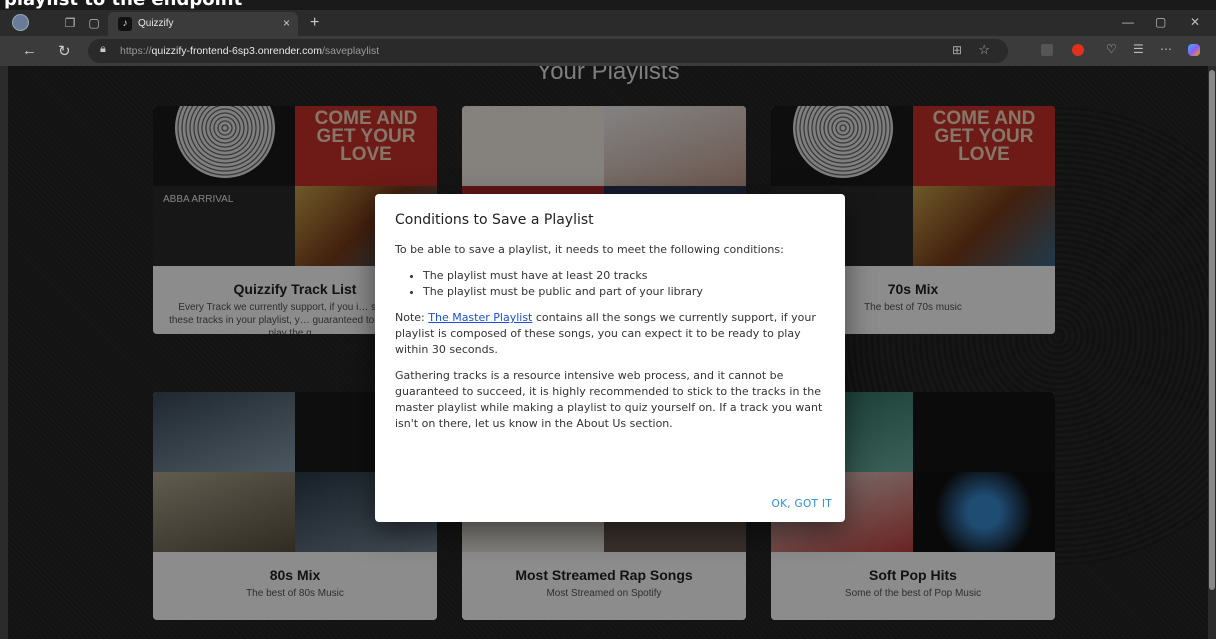 This screenshot has height=639, width=1216. I want to click on browser-essentials-icon: ♡, so click(1111, 49).